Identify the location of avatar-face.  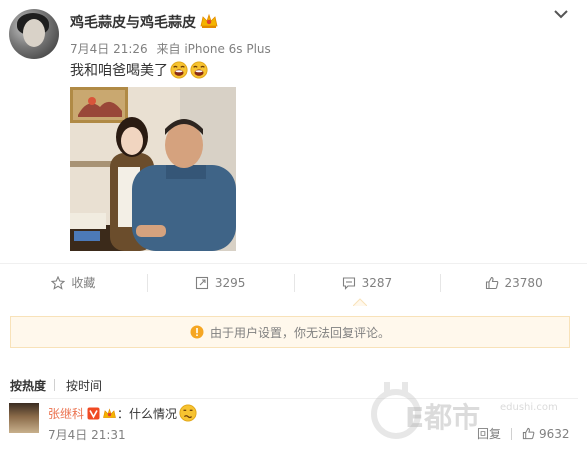
(34, 33).